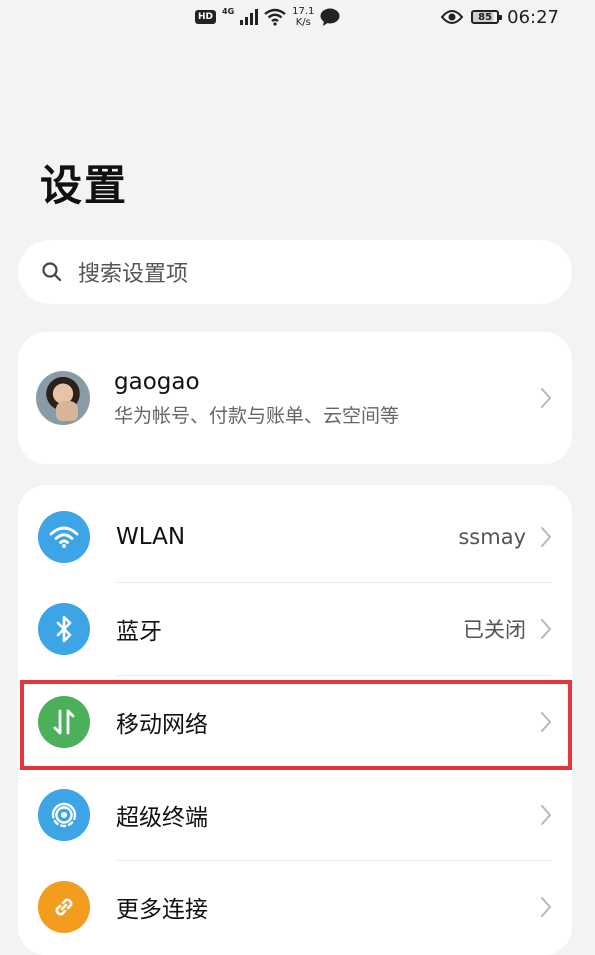  What do you see at coordinates (452, 17) in the screenshot?
I see `eye-comfort-icon` at bounding box center [452, 17].